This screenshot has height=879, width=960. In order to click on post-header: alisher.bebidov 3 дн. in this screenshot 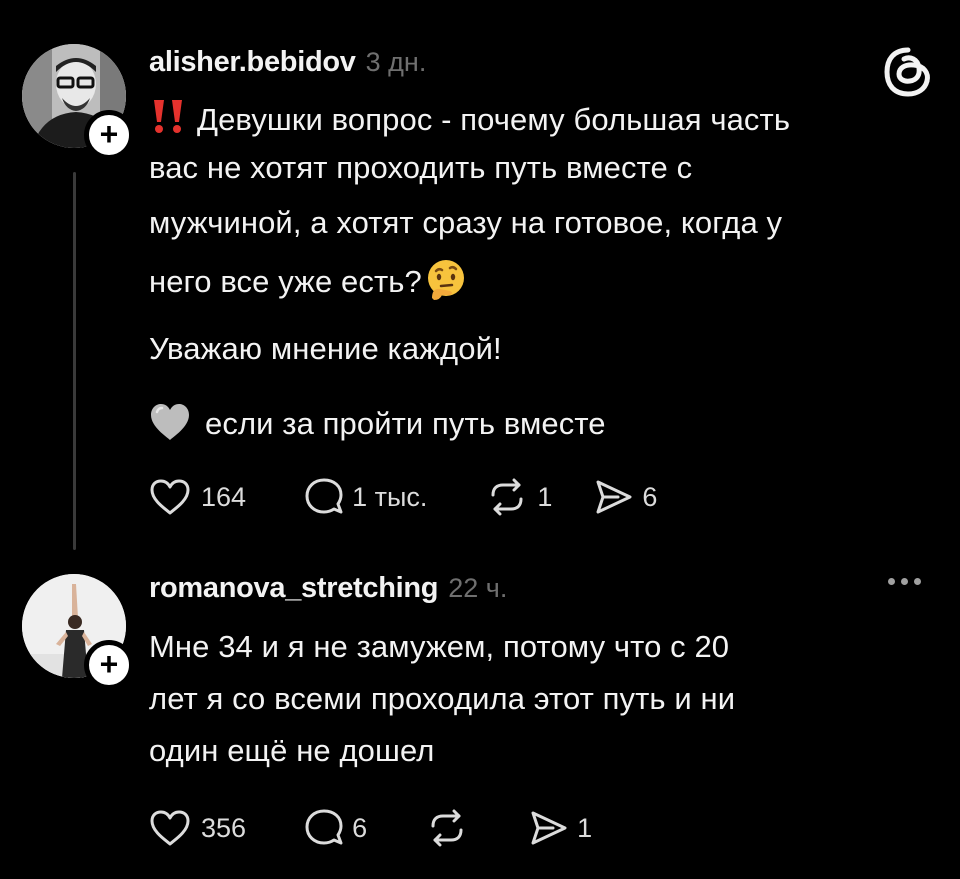, I will do `click(287, 66)`.